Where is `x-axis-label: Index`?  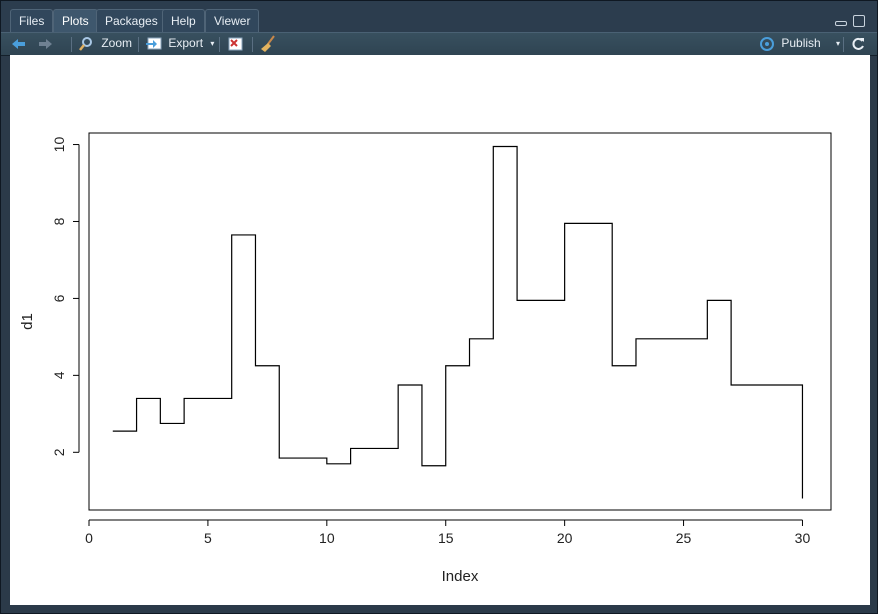
x-axis-label: Index is located at coordinates (460, 576).